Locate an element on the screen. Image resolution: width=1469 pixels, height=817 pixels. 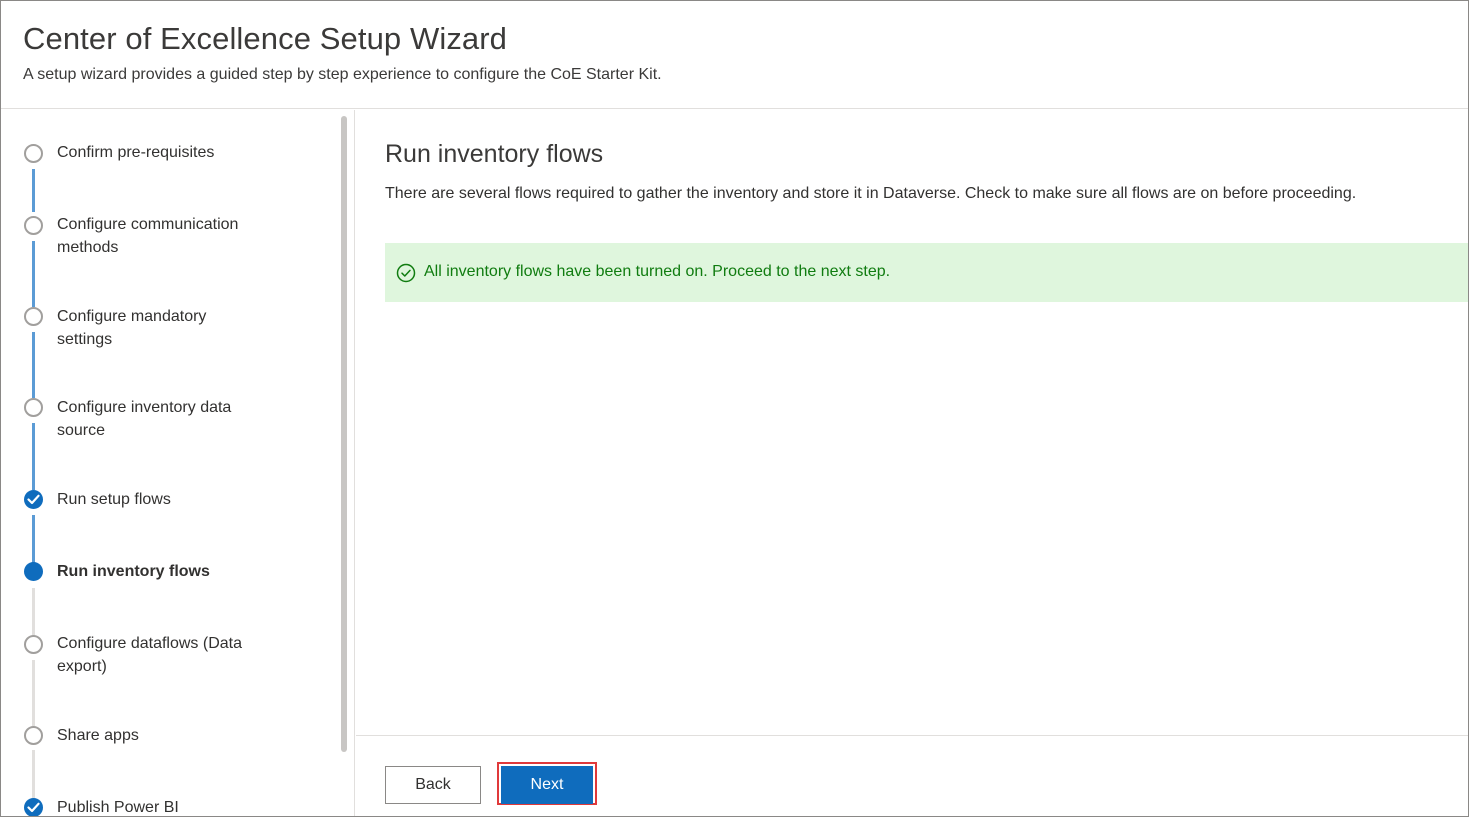
current-step-icon is located at coordinates (33, 571).